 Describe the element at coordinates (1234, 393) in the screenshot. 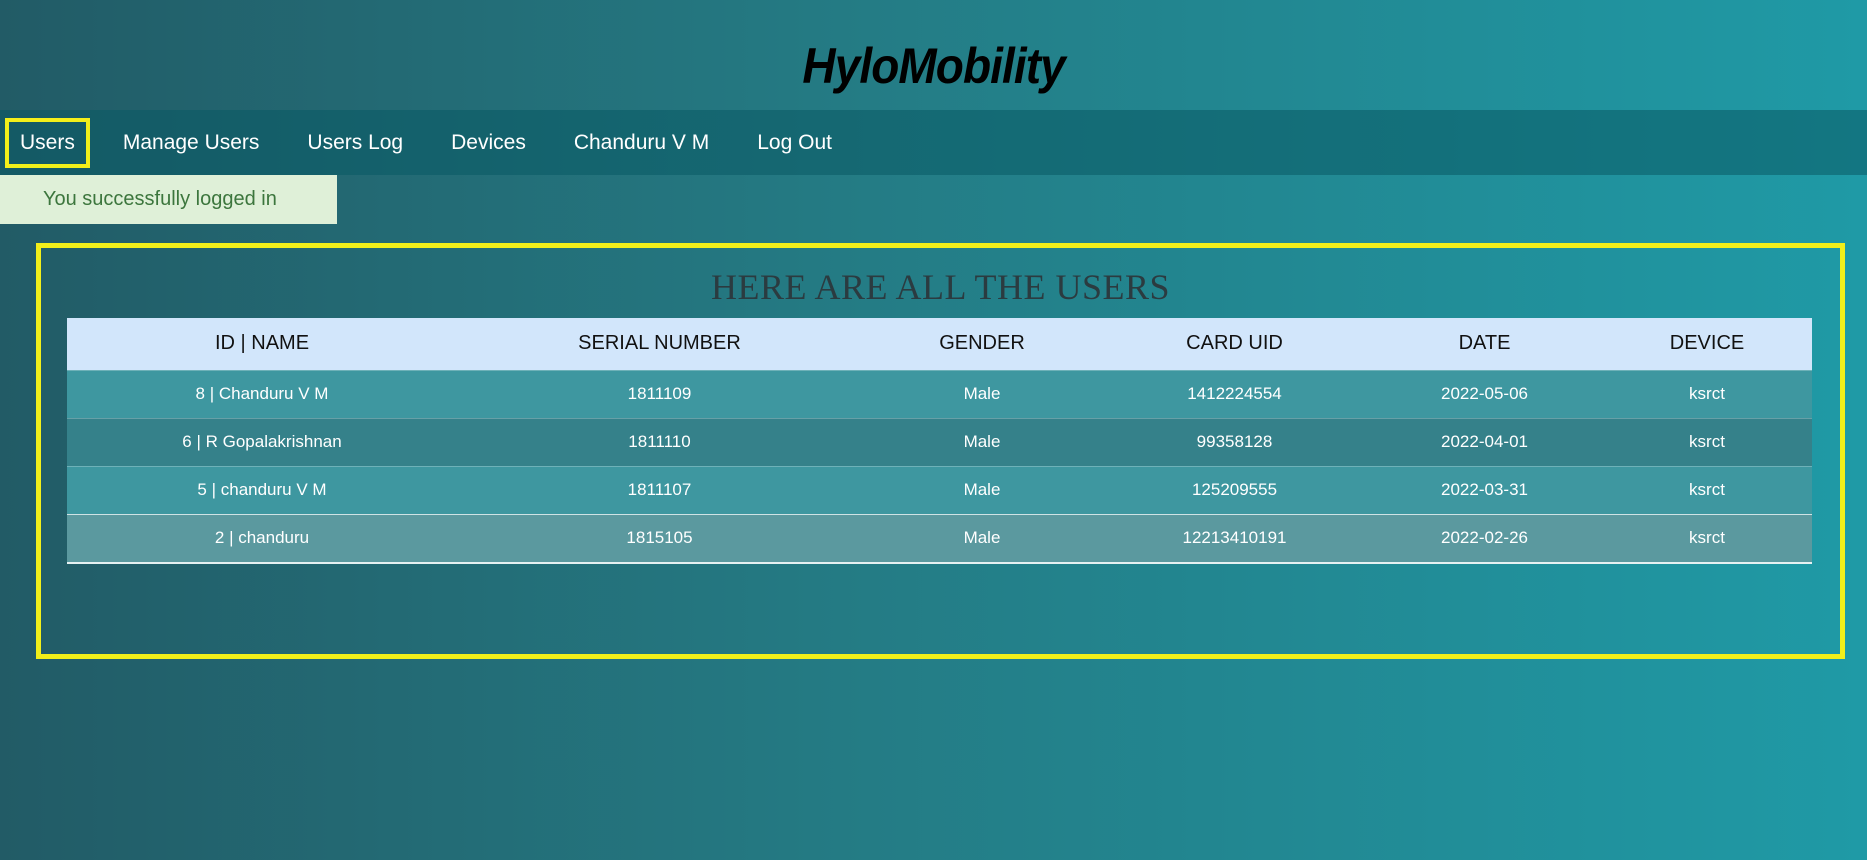

I see `cell-card-uid: 1412224554` at that location.